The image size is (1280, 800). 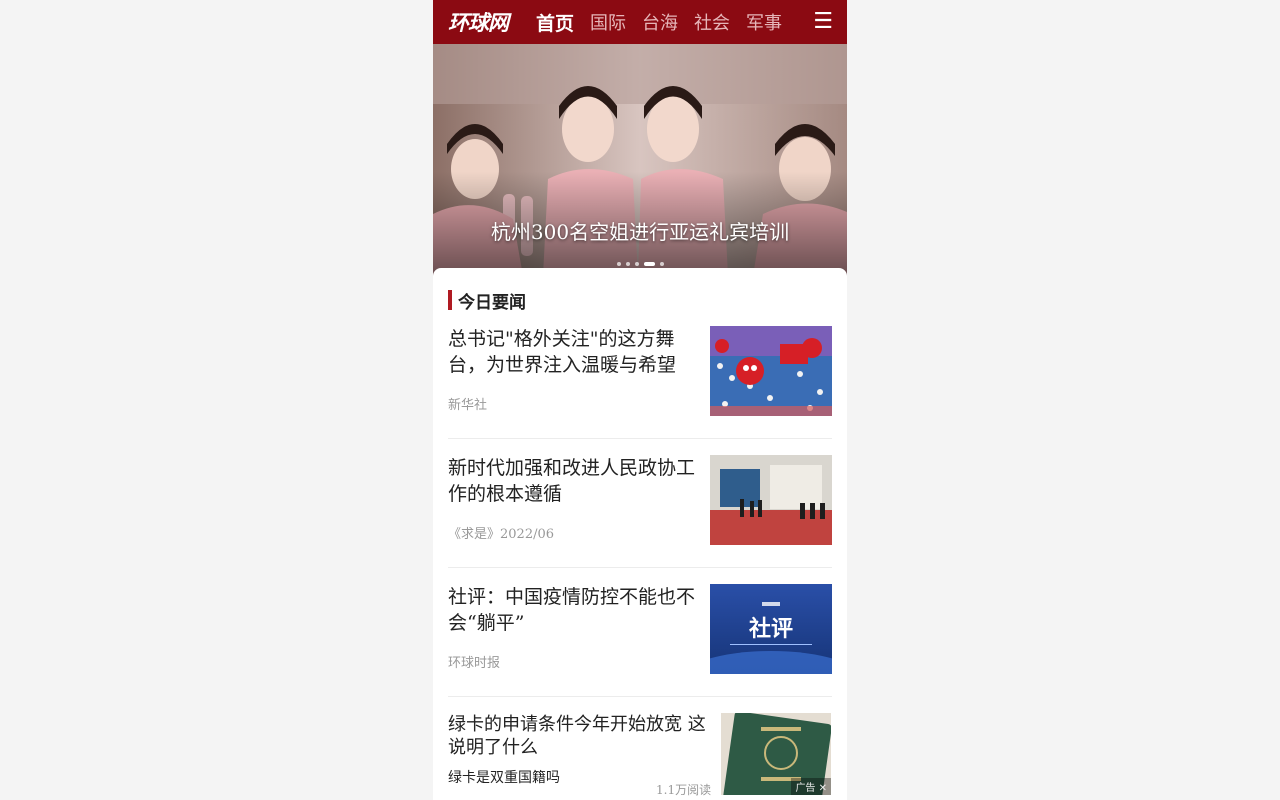 What do you see at coordinates (684, 790) in the screenshot?
I see `ad-read-count: 1.1万阅读` at bounding box center [684, 790].